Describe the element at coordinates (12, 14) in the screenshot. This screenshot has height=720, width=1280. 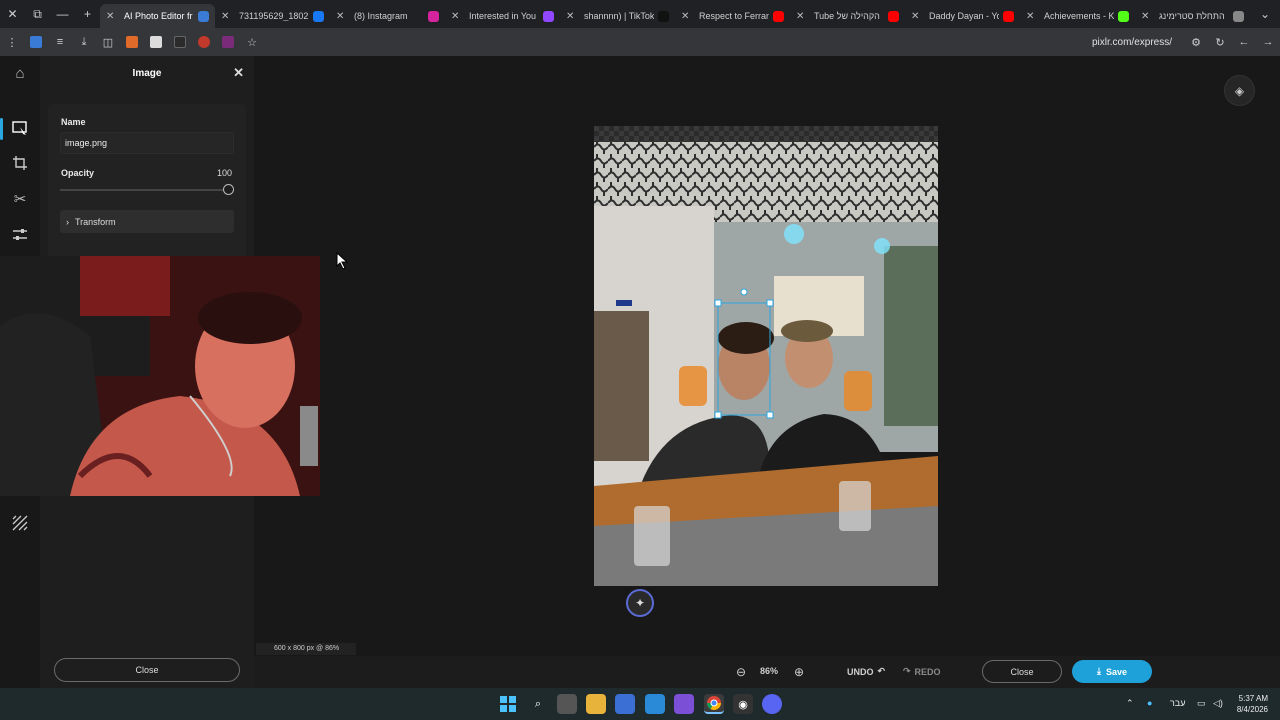
I see `close-window-icon: ✕` at that location.